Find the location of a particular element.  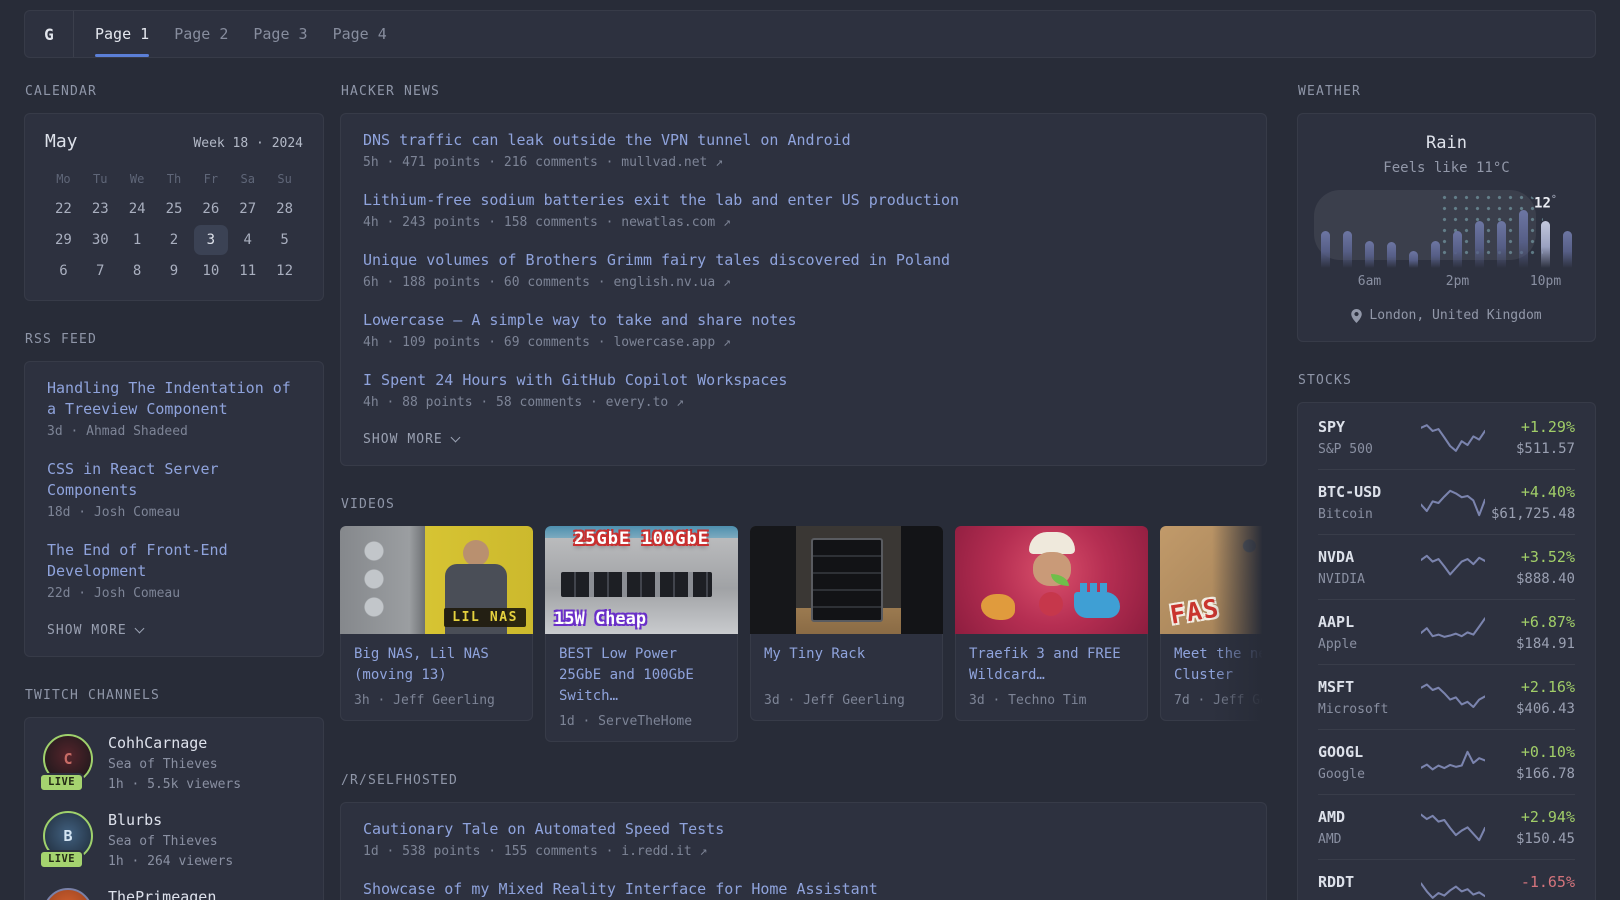

calendar-day: 6 is located at coordinates (63, 271).